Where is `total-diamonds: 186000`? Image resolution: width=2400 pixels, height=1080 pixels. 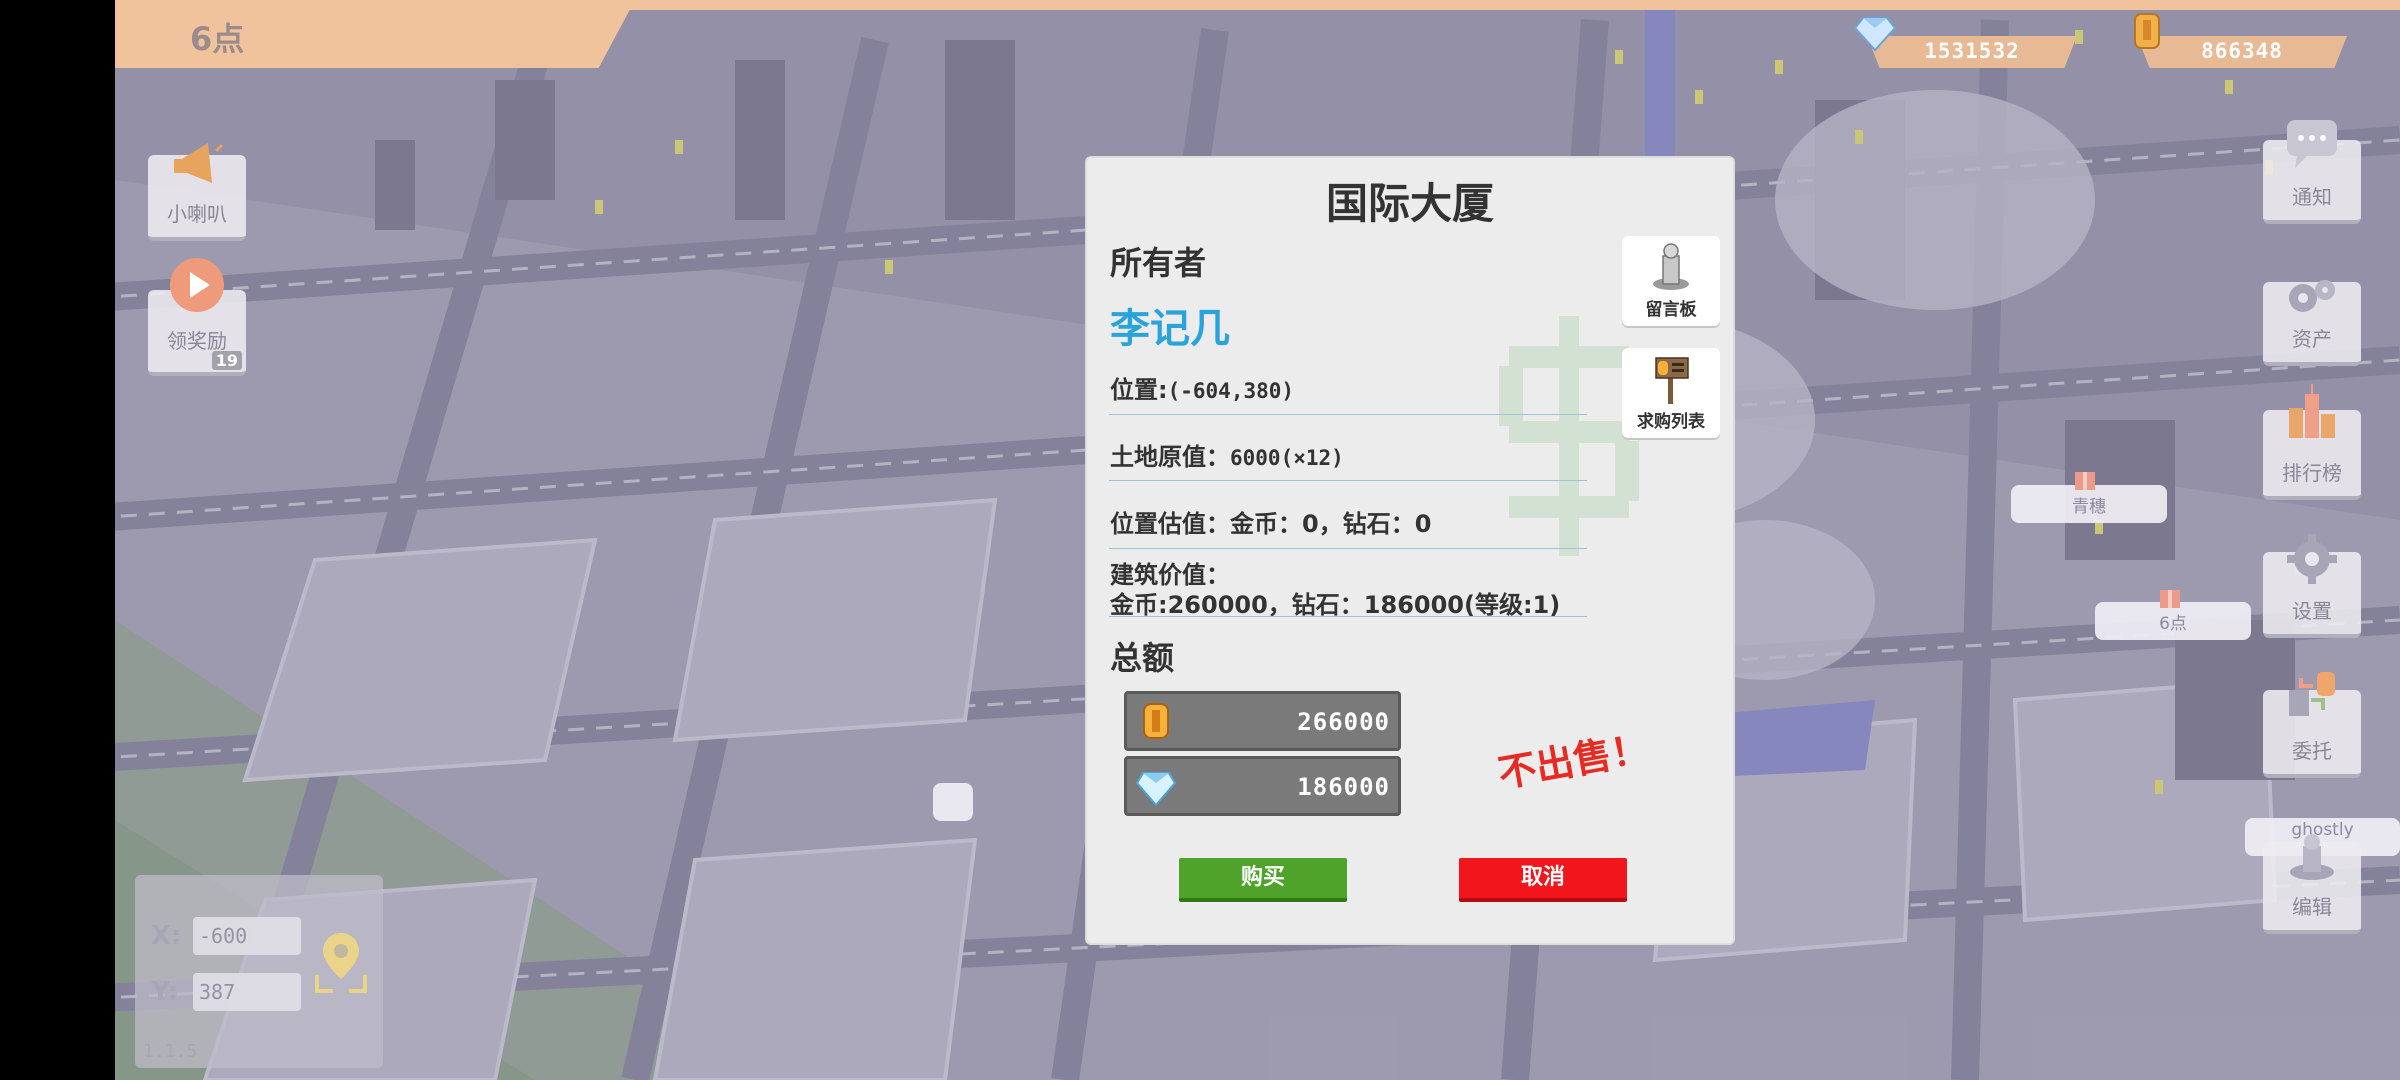
total-diamonds: 186000 is located at coordinates (1343, 787).